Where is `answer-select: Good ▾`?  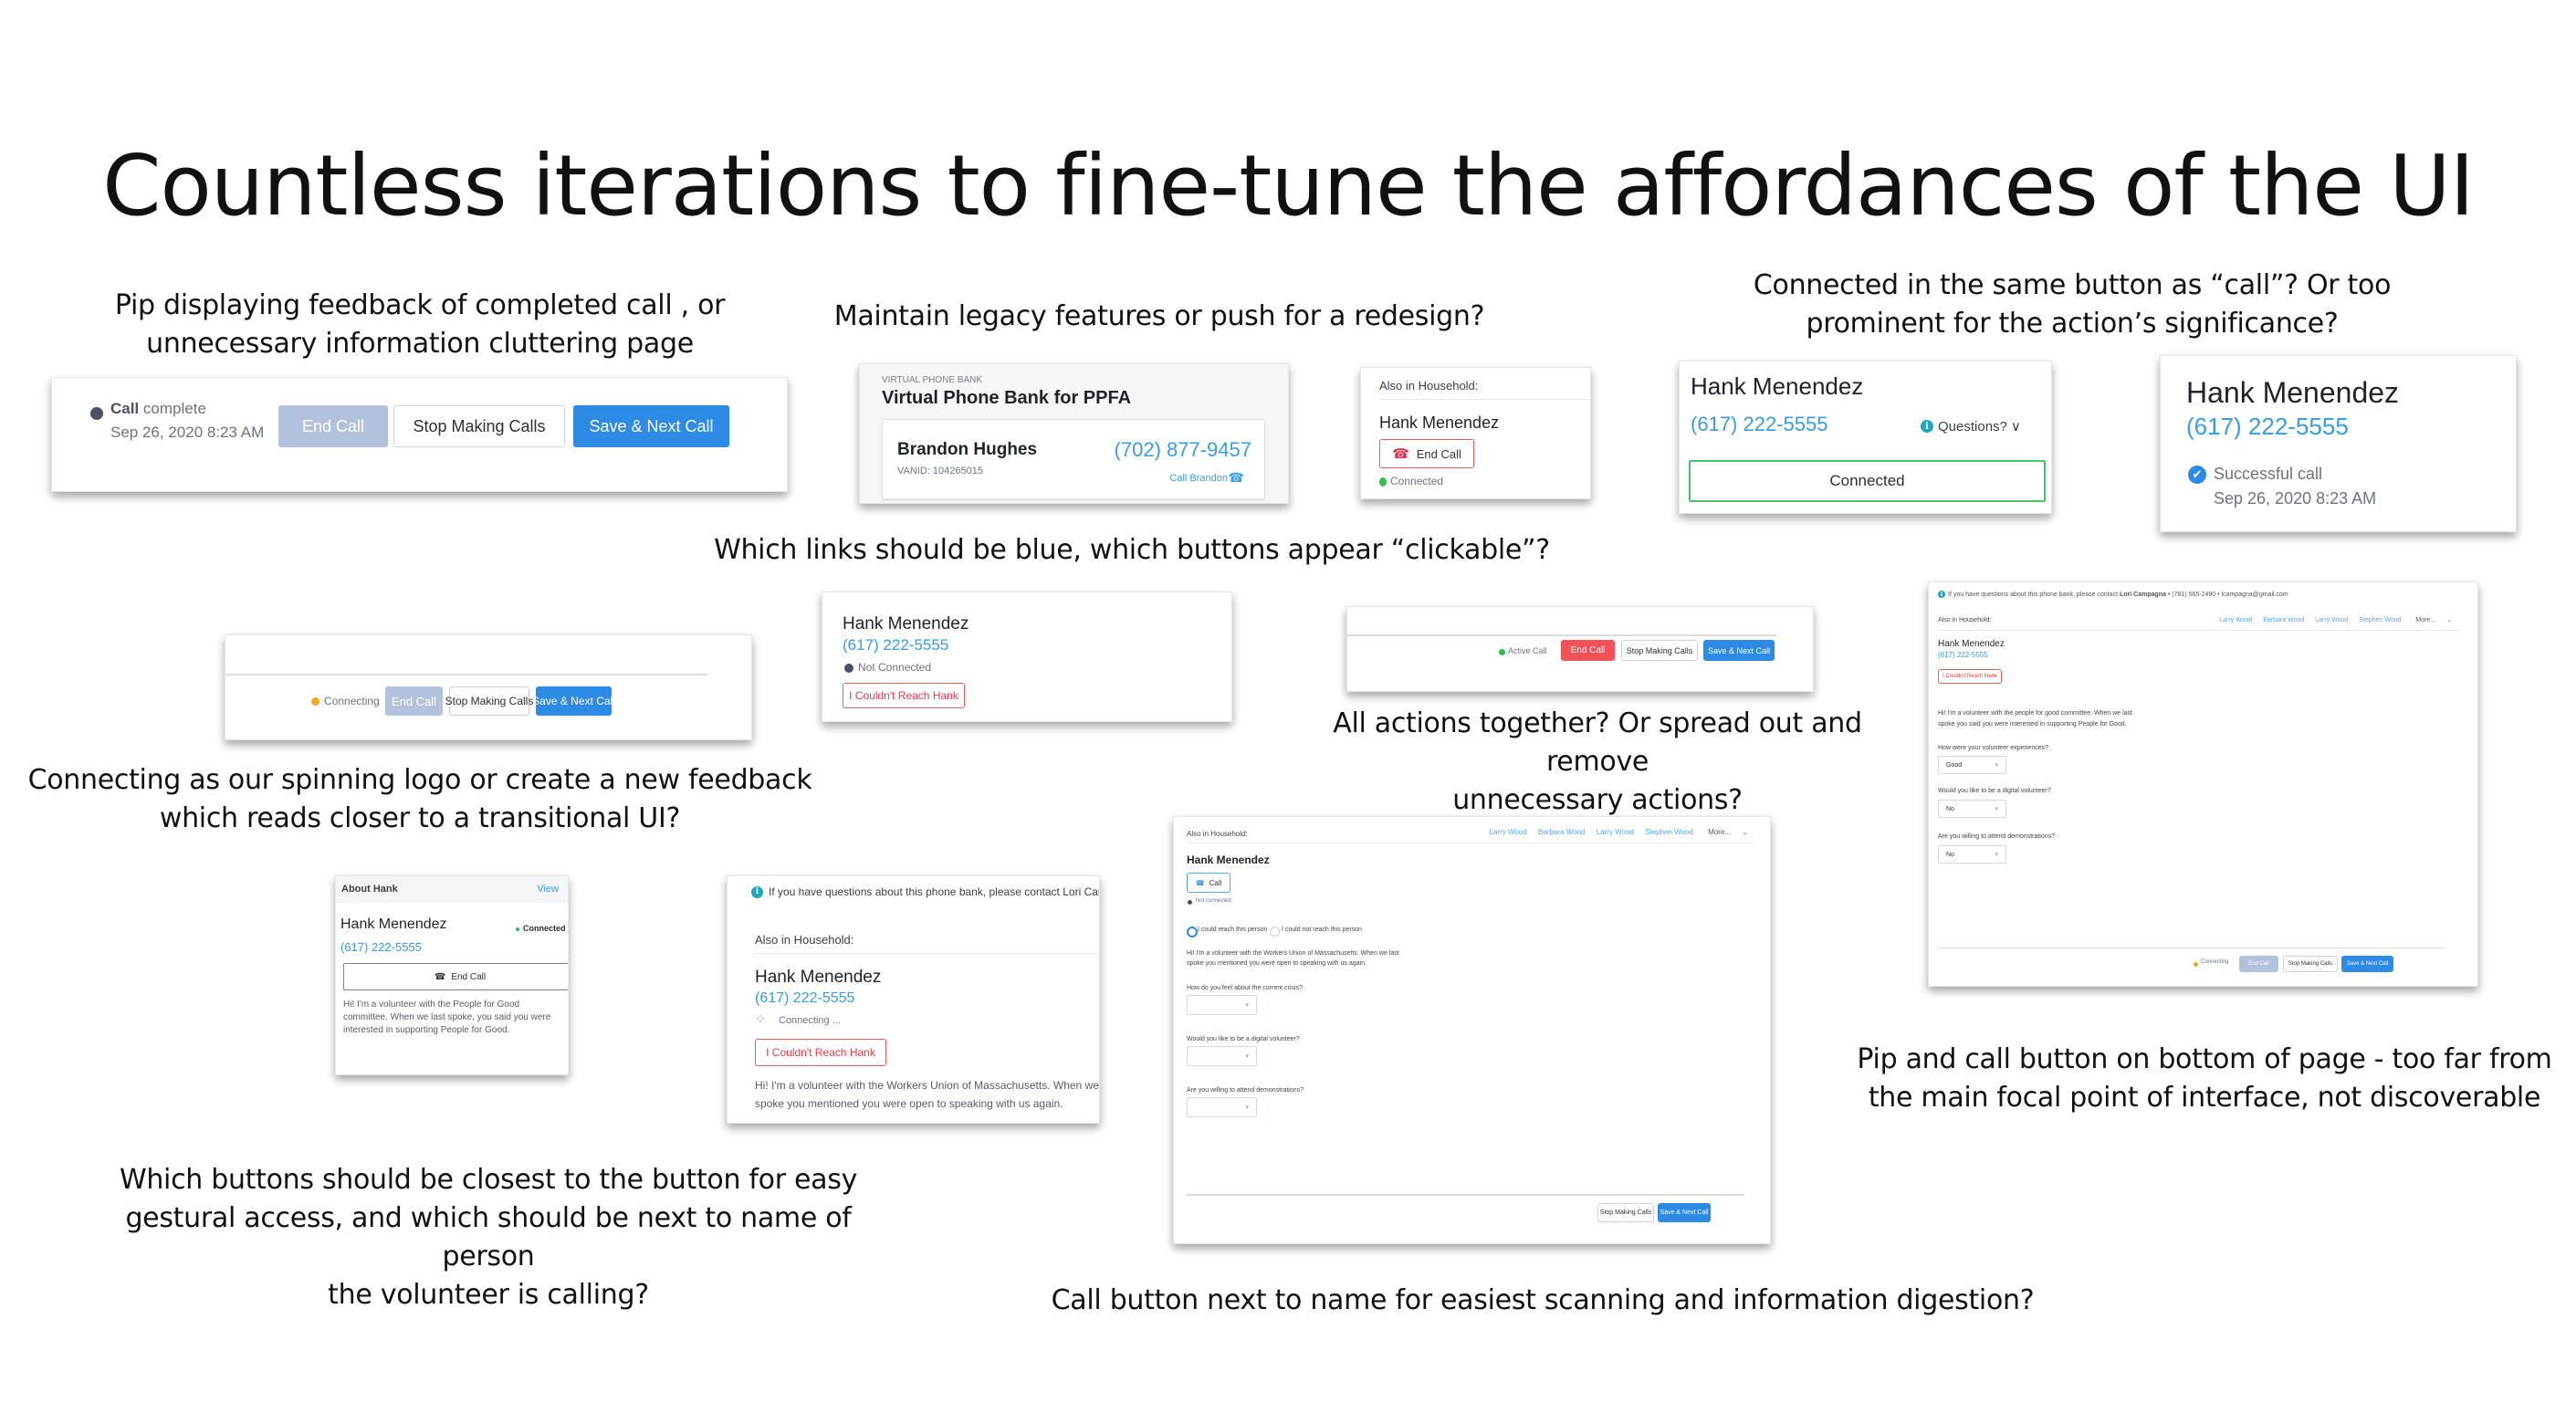 answer-select: Good ▾ is located at coordinates (1972, 765).